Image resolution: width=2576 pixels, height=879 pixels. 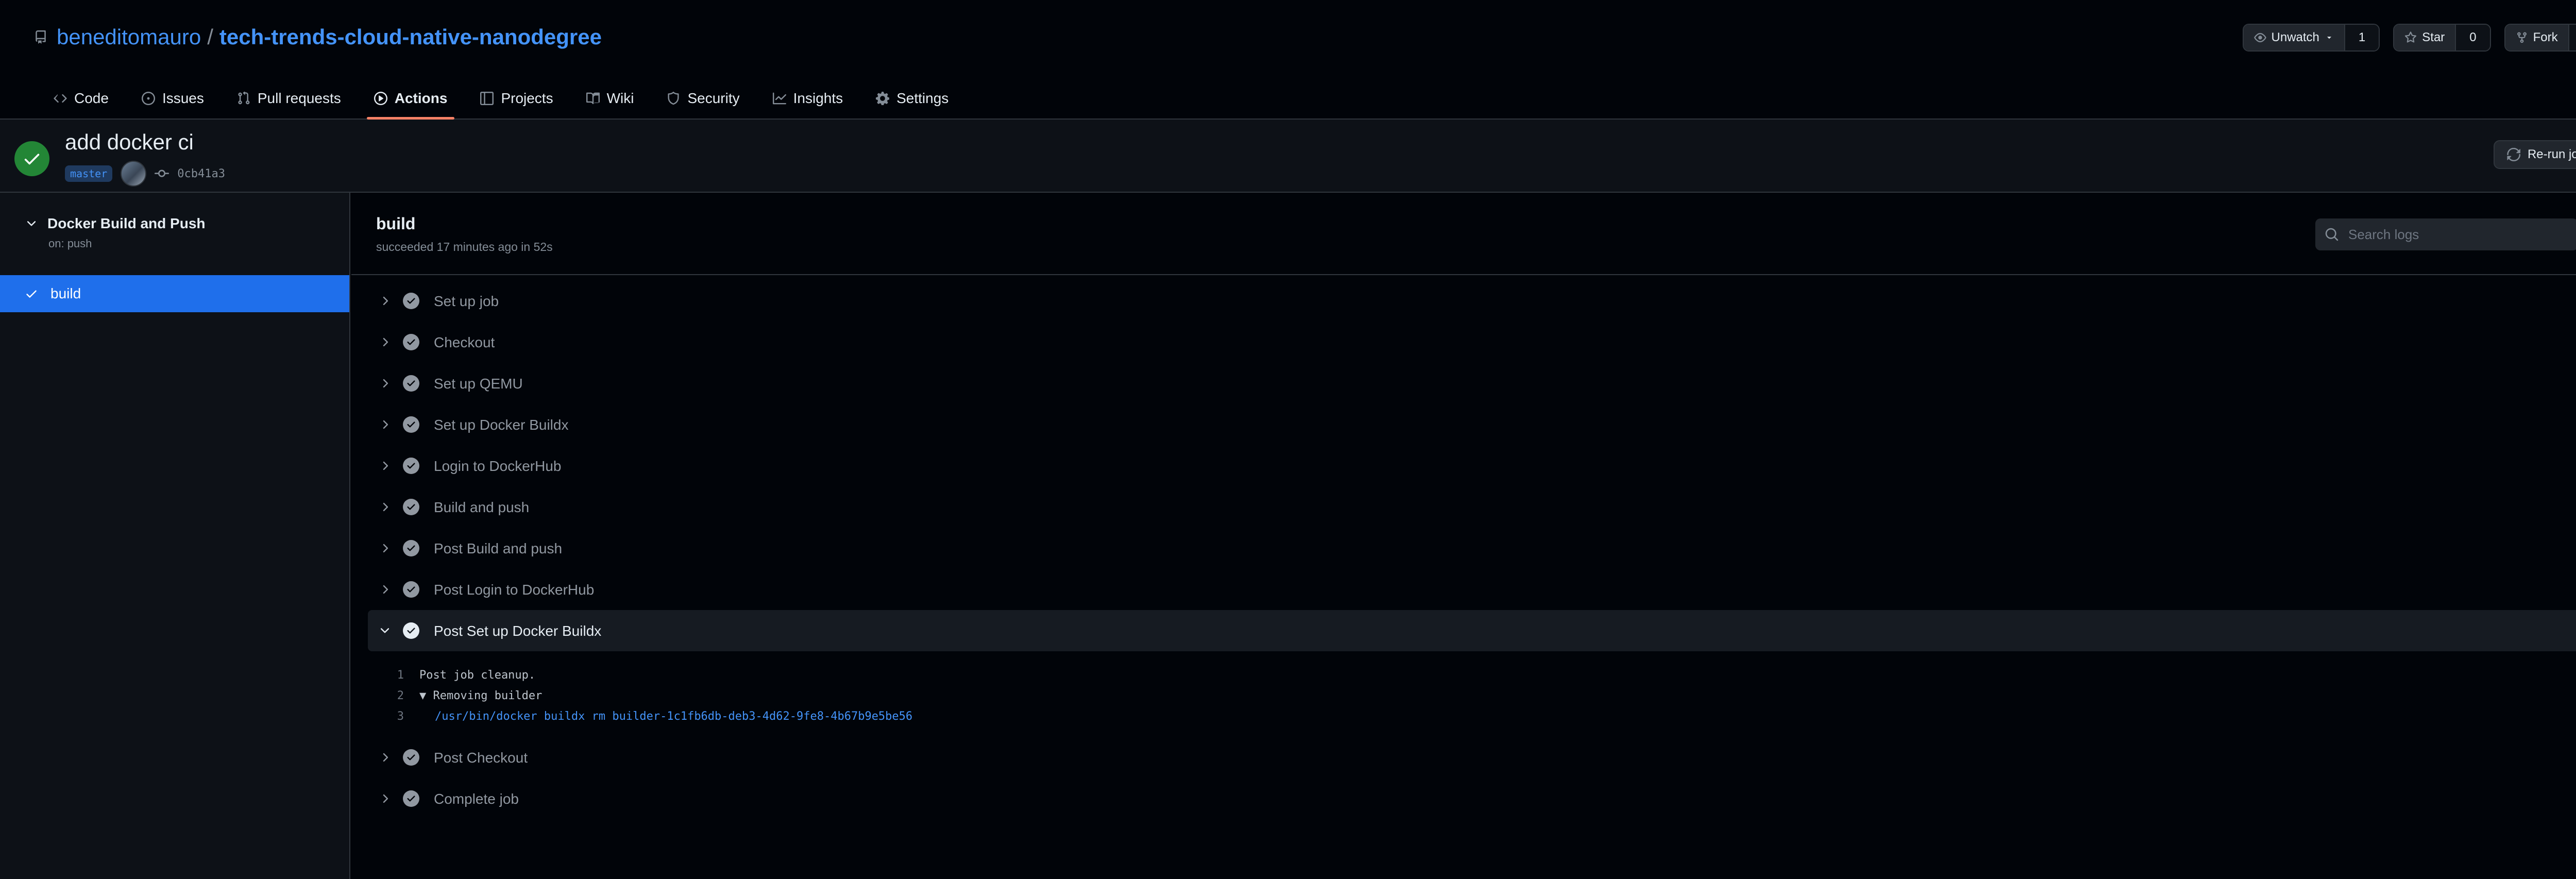 I want to click on log-line-number: 3, so click(x=393, y=717).